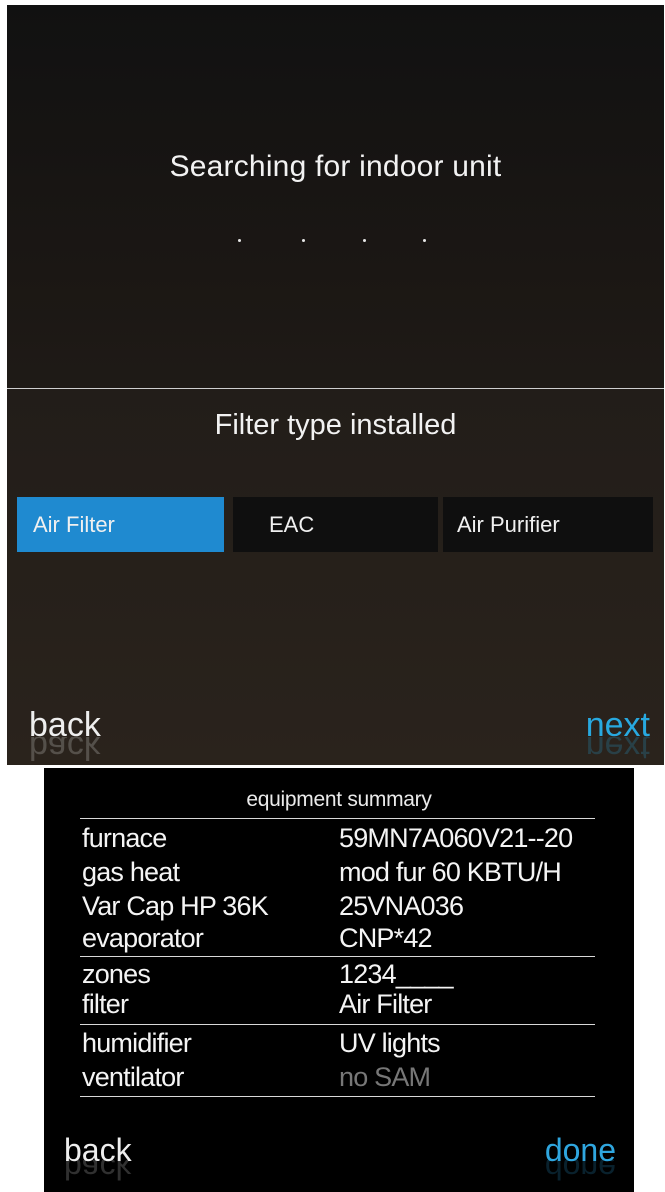  What do you see at coordinates (335, 524) in the screenshot?
I see `filter-option-eac: EAC` at bounding box center [335, 524].